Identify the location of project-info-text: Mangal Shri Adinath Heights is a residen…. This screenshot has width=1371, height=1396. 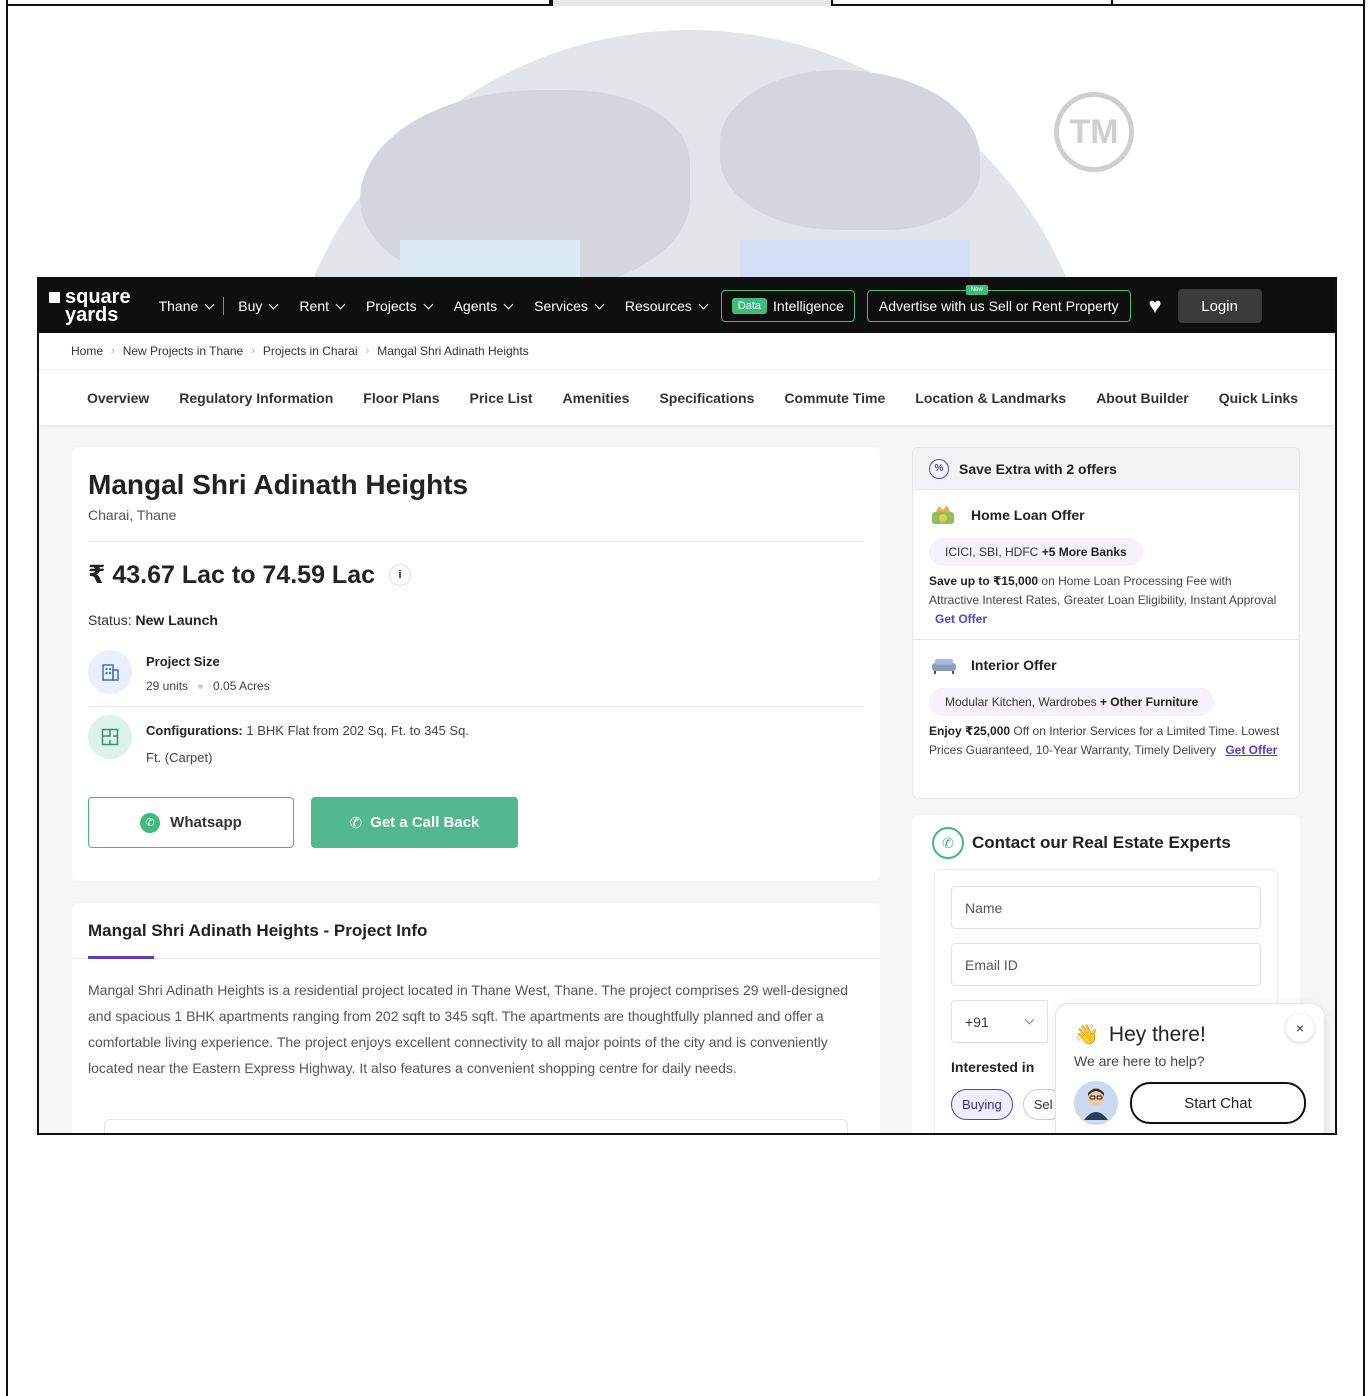
(468, 1029).